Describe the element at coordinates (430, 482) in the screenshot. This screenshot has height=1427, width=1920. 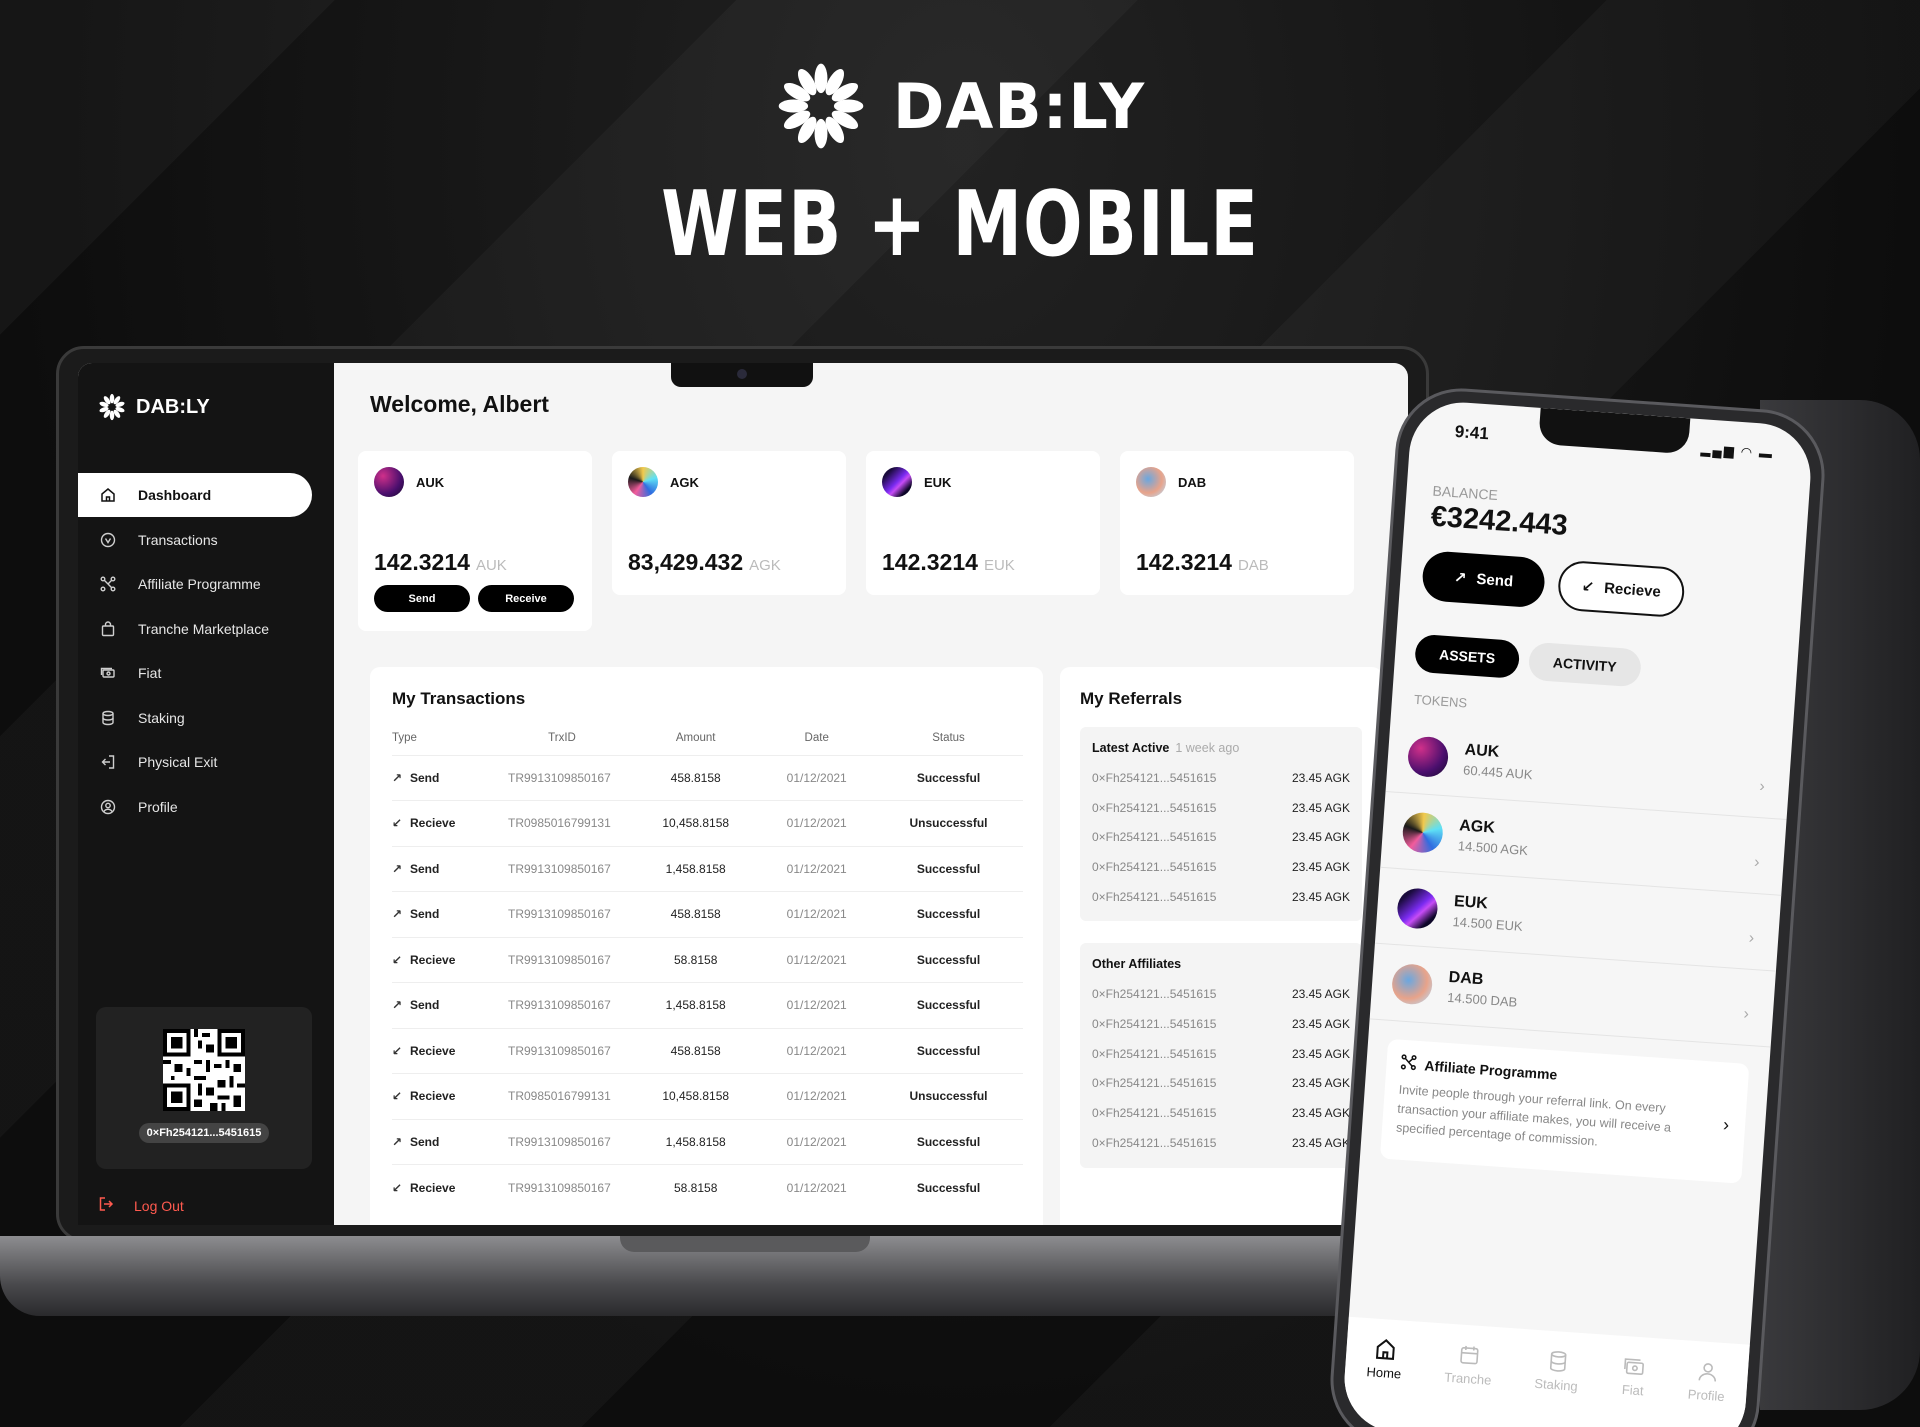
I see `token-name: AUK` at that location.